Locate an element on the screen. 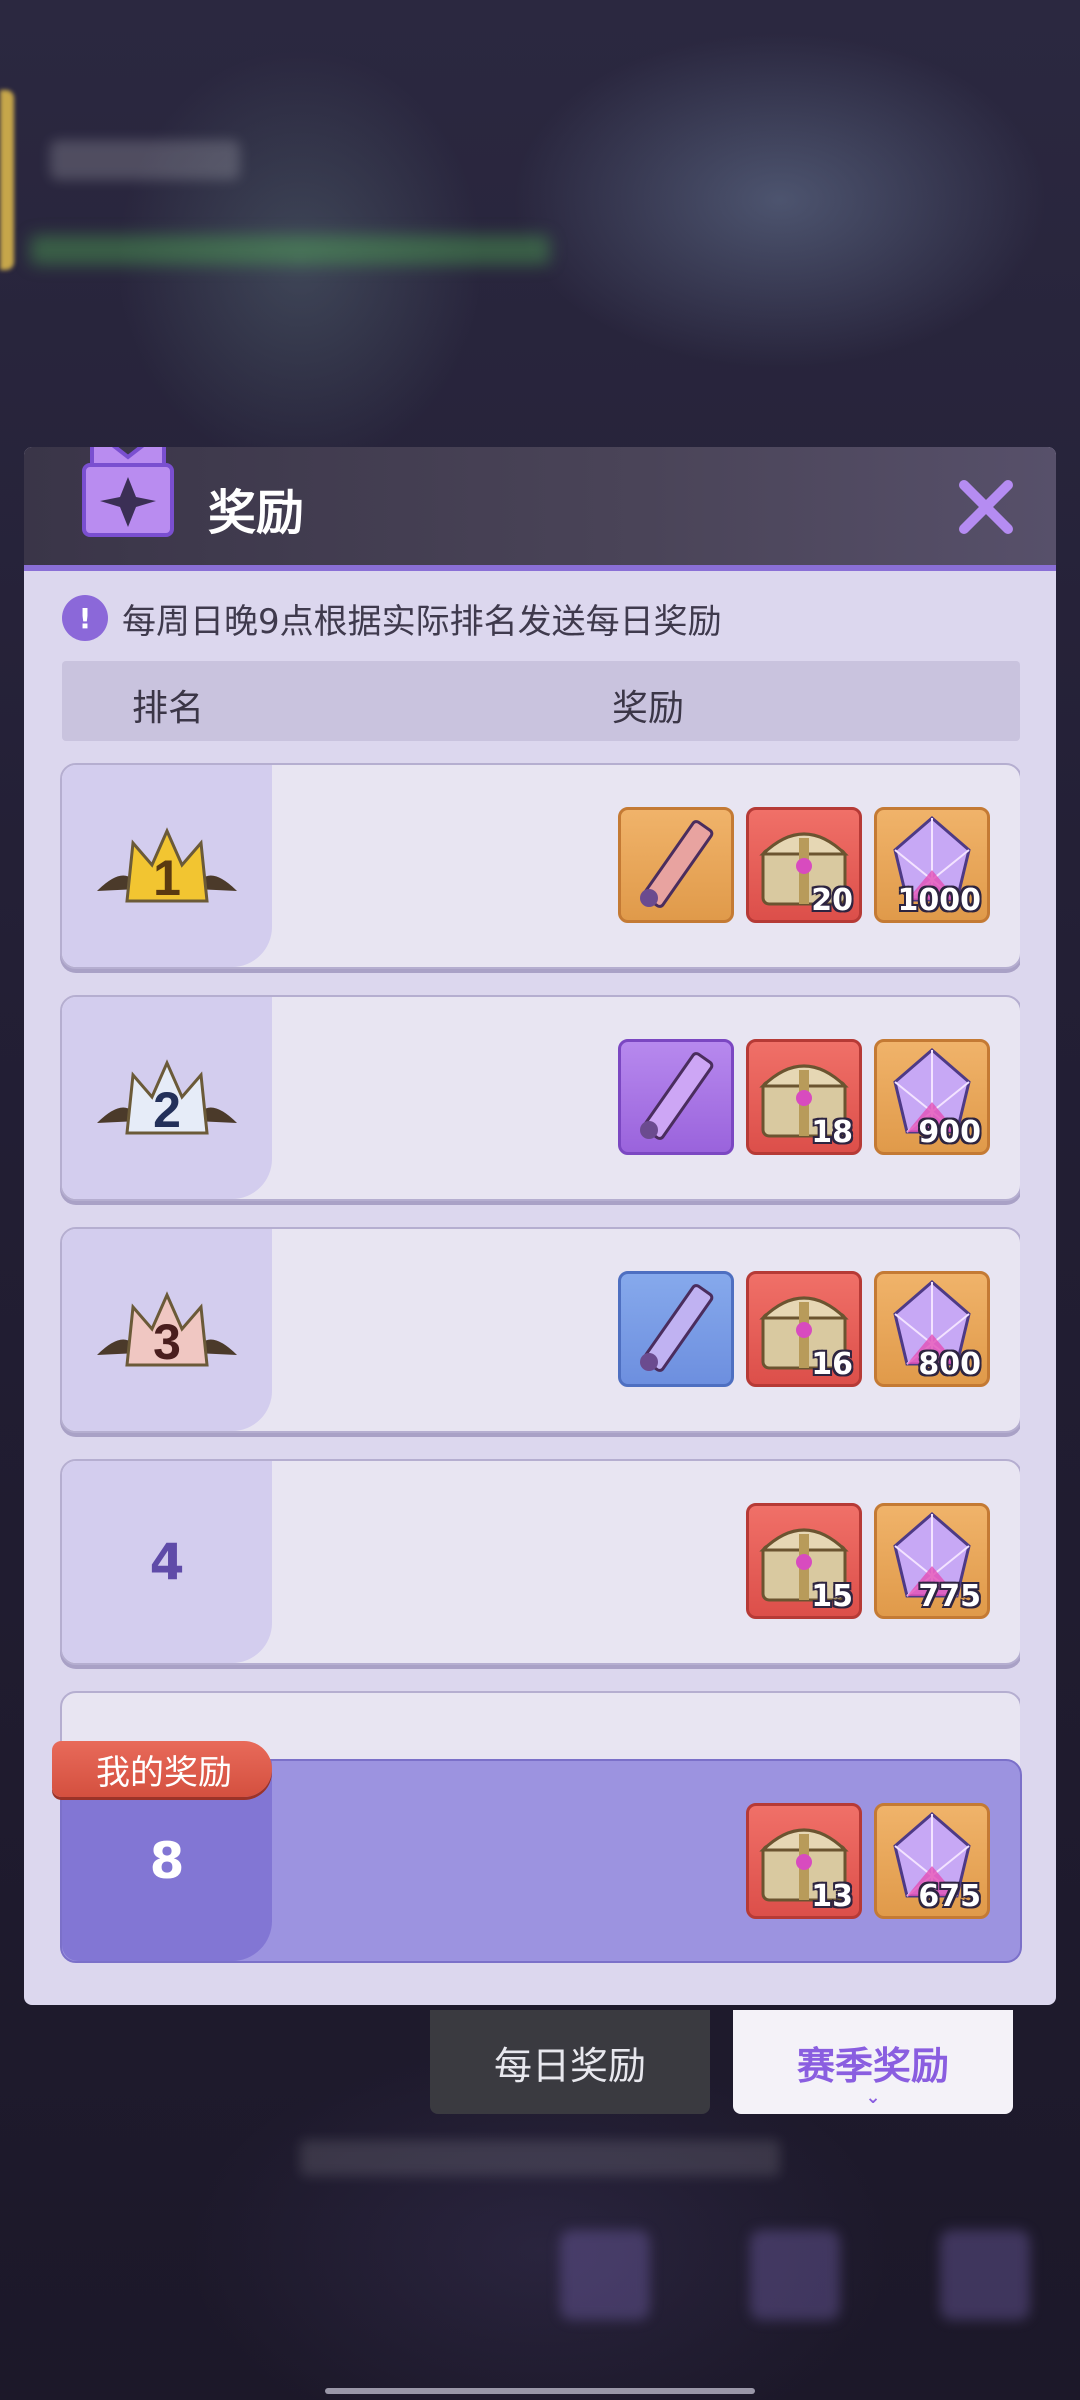 This screenshot has height=2400, width=1080. notice-bar: ! 每周日晚9点根据实际排名发送每日奖励 is located at coordinates (392, 618).